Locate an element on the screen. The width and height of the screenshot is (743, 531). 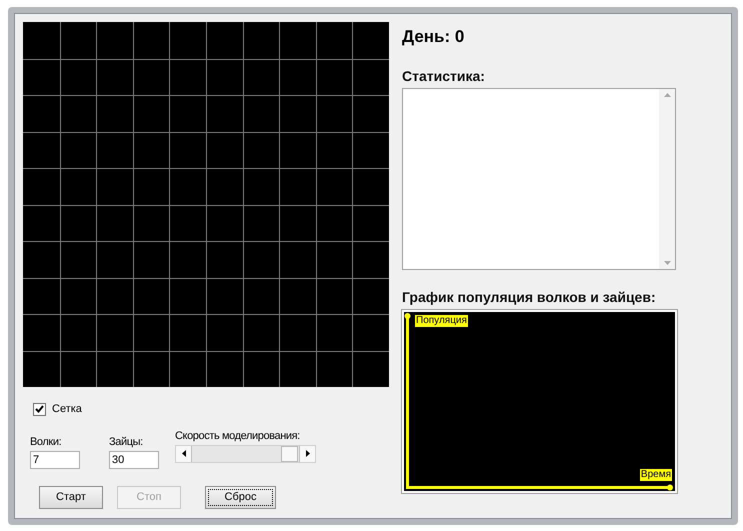
scroll-left-button is located at coordinates (184, 454).